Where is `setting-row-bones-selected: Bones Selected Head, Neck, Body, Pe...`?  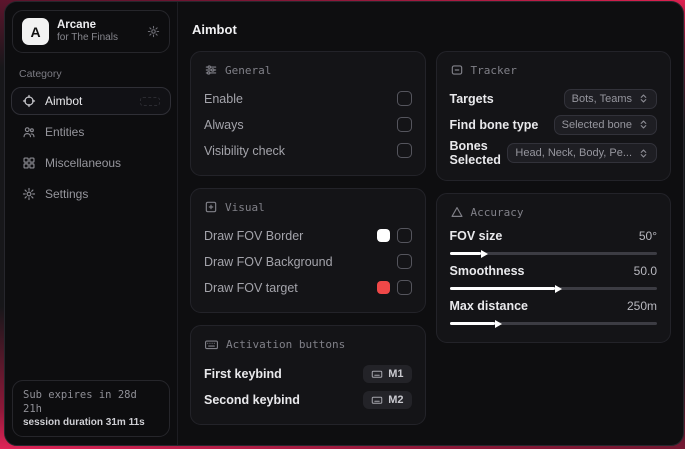 setting-row-bones-selected: Bones Selected Head, Neck, Body, Pe... is located at coordinates (553, 153).